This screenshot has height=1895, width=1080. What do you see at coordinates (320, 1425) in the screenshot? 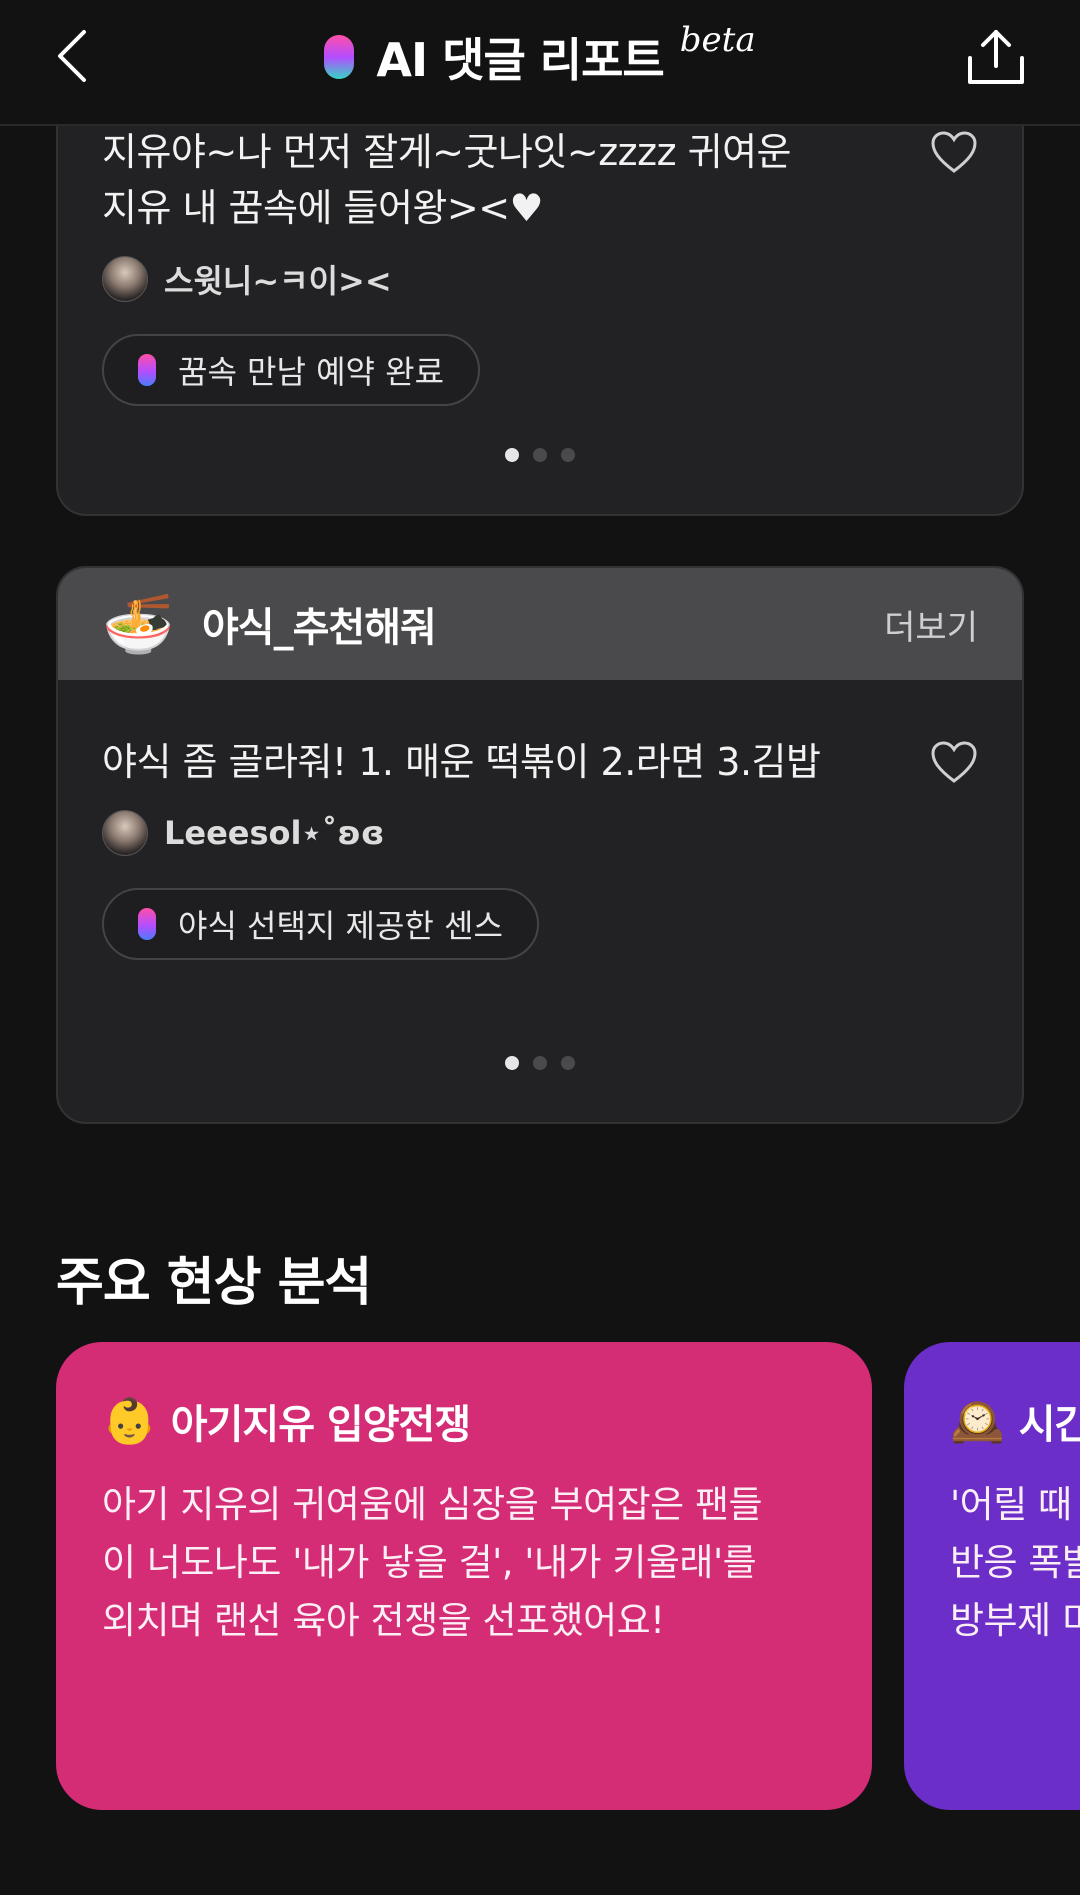
I see `insight-title: 아기지유 입양전쟁` at bounding box center [320, 1425].